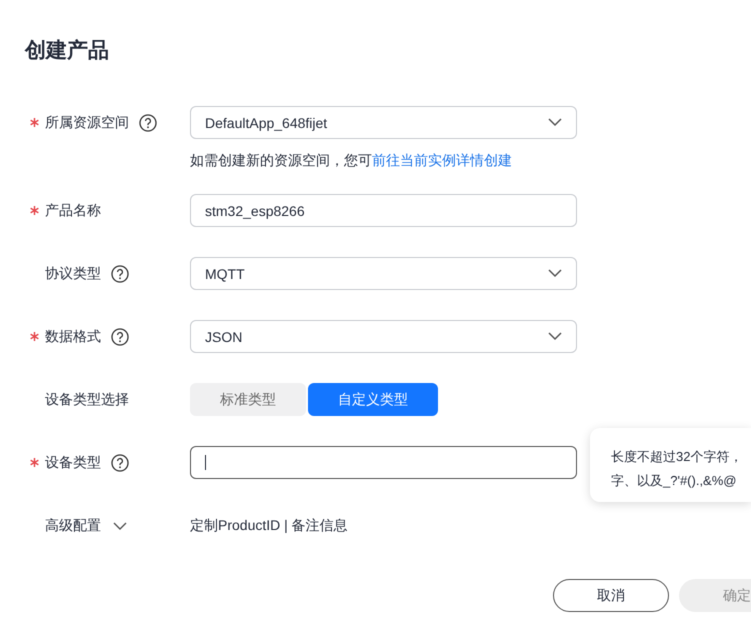 The height and width of the screenshot is (619, 751). I want to click on field-label: 数据格式, so click(73, 337).